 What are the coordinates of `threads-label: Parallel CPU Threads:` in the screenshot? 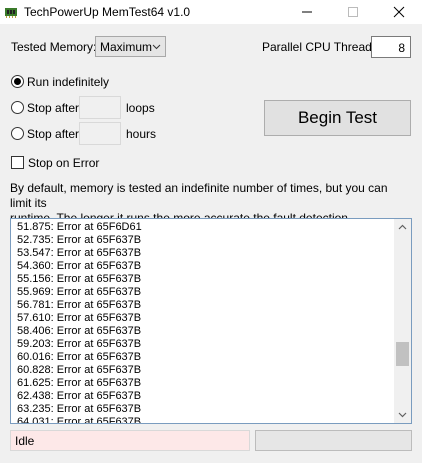 It's located at (322, 47).